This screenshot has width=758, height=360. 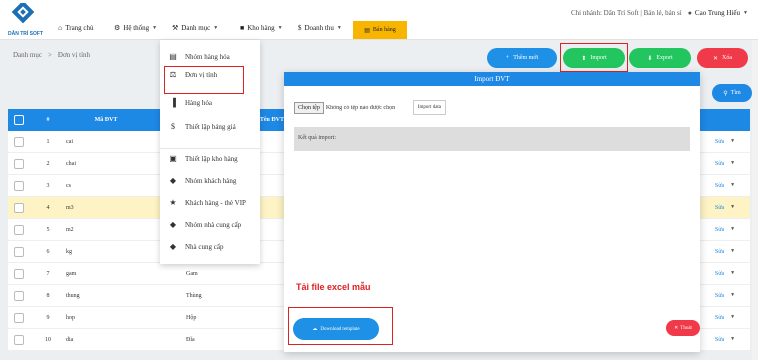 What do you see at coordinates (526, 58) in the screenshot?
I see `add-button-label: Thêm mới` at bounding box center [526, 58].